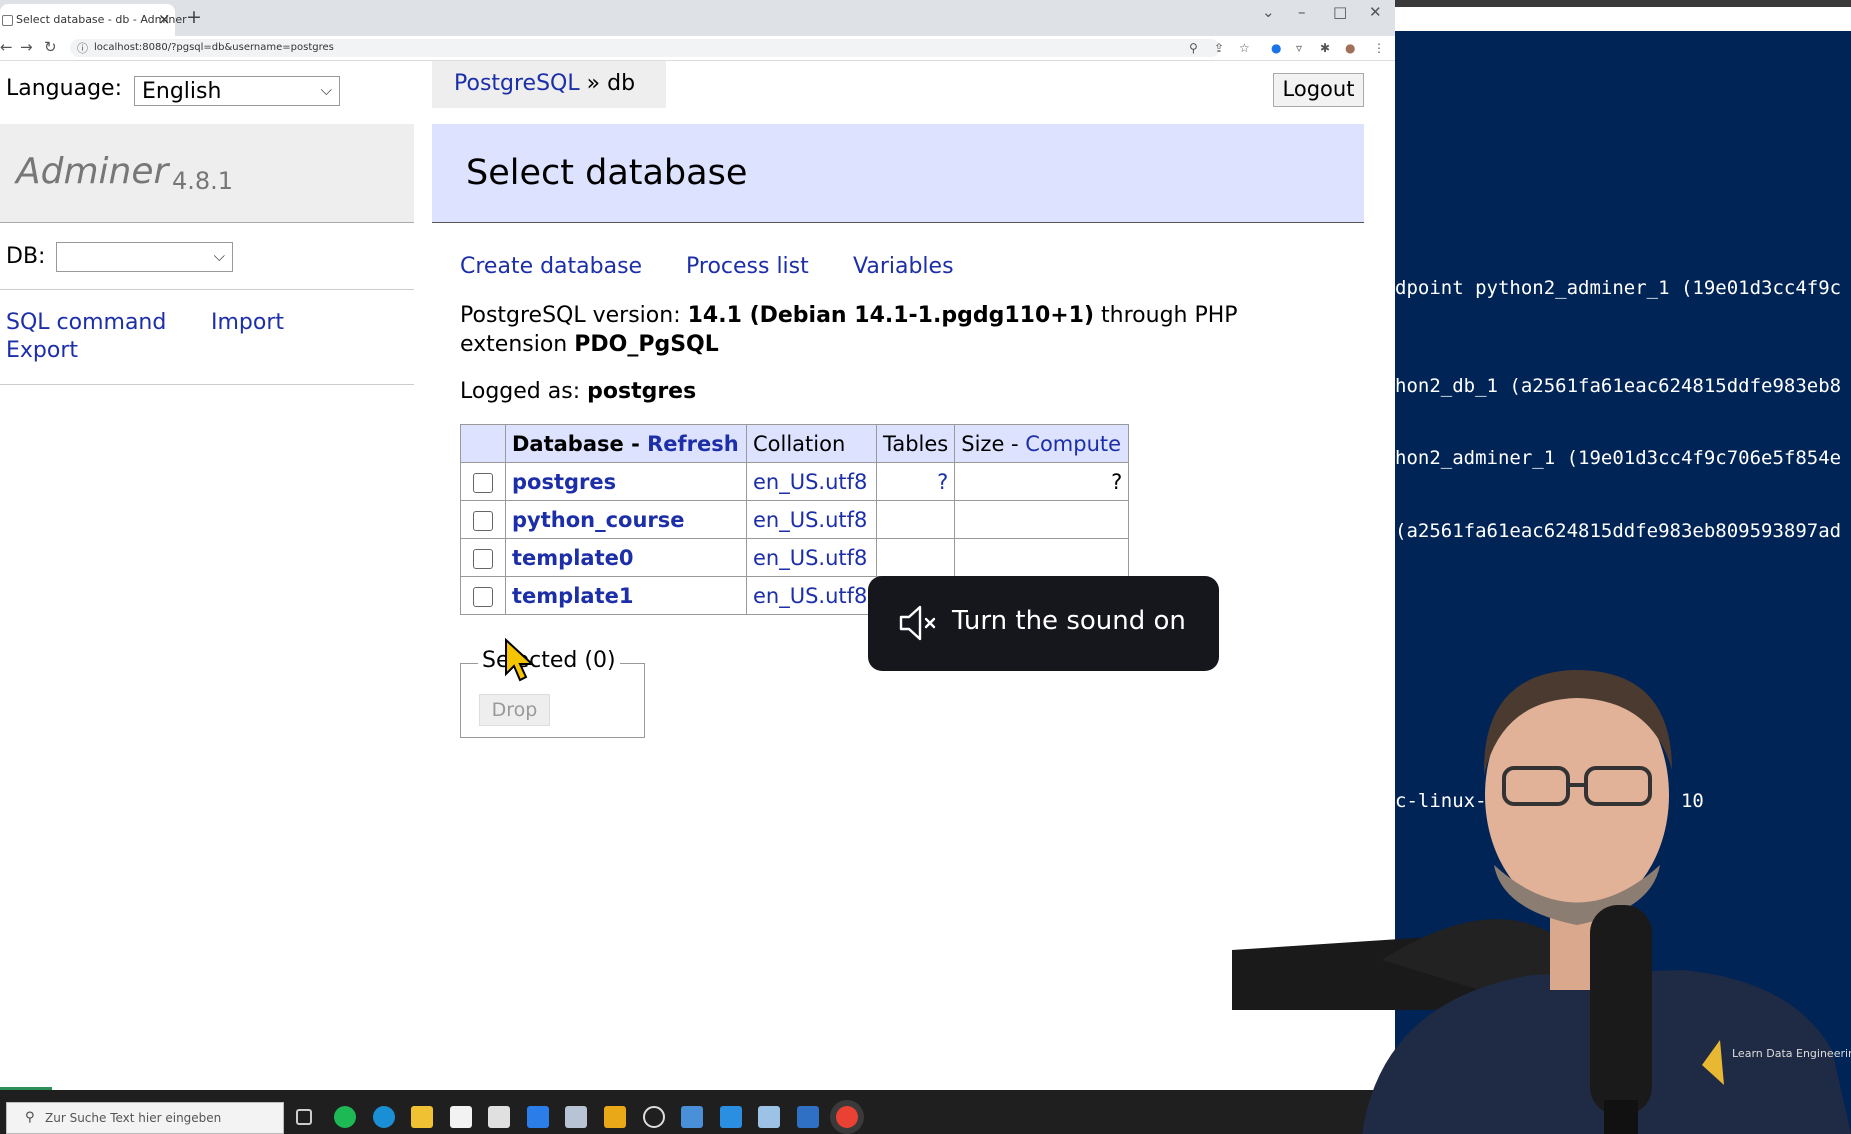 This screenshot has height=1134, width=1851. I want to click on terminal-line: hon2_adminer_1 (19e01d3cc4f9c706e5f854e, so click(1618, 458).